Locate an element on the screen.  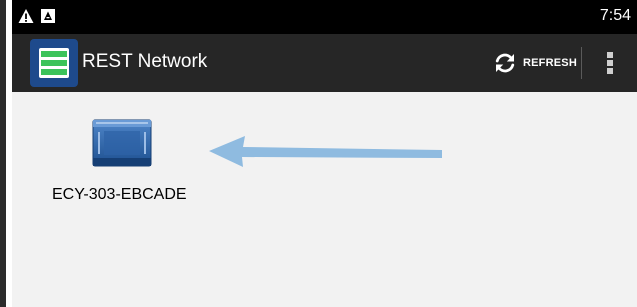
notification-icon is located at coordinates (48, 16).